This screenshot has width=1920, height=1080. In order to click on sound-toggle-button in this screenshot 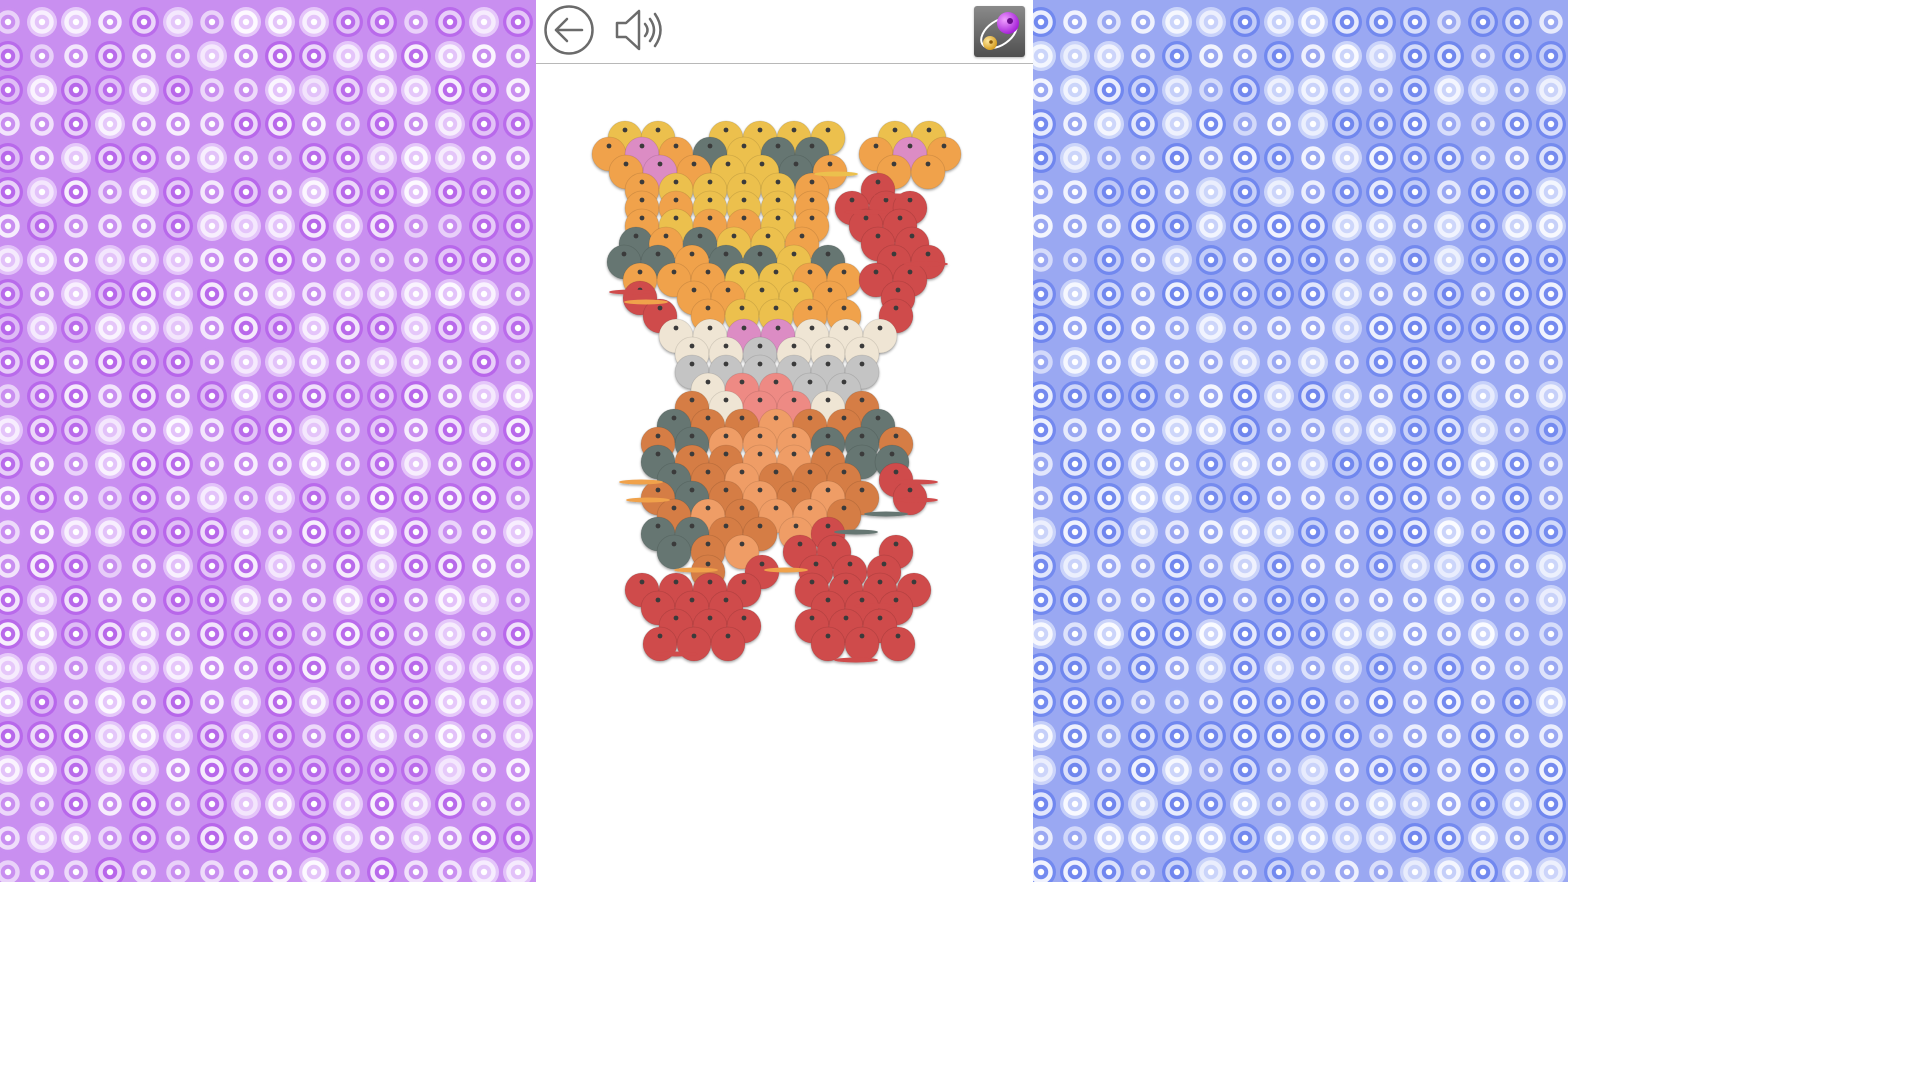, I will do `click(640, 30)`.